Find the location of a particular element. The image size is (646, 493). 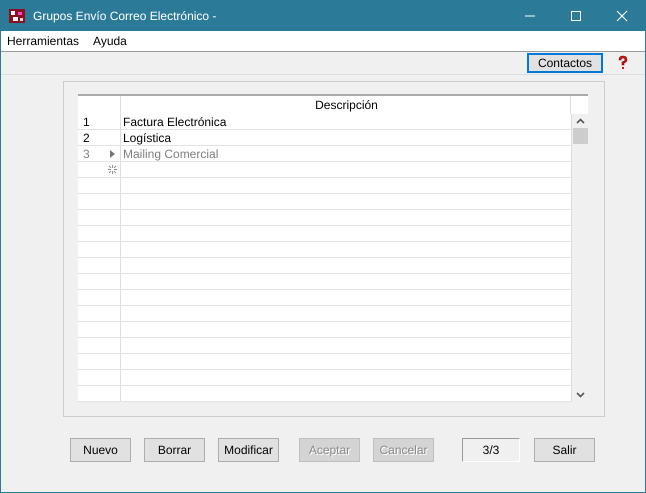

action-button: Nuevo is located at coordinates (100, 450).